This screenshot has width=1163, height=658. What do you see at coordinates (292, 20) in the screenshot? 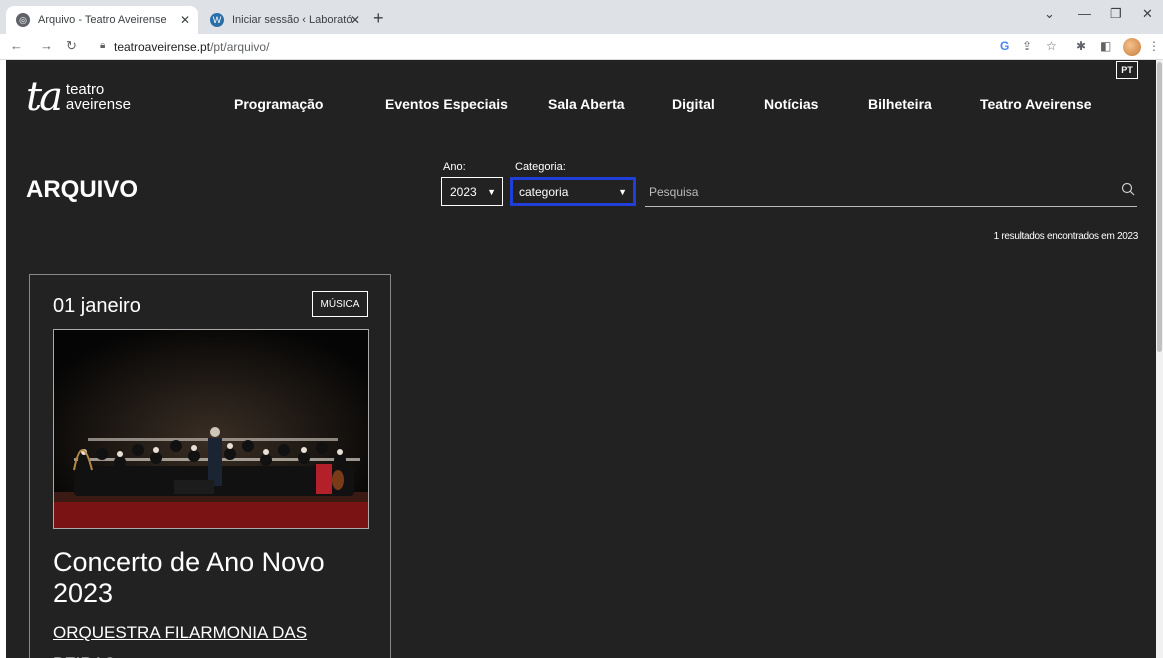
I see `tab-title: Iniciar sessão ‹ Laboratório de Ar` at bounding box center [292, 20].